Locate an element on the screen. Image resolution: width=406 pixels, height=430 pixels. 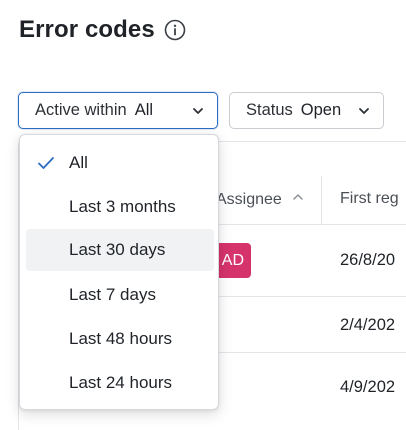
option-last-48-hours: Last 48 hours is located at coordinates (120, 339).